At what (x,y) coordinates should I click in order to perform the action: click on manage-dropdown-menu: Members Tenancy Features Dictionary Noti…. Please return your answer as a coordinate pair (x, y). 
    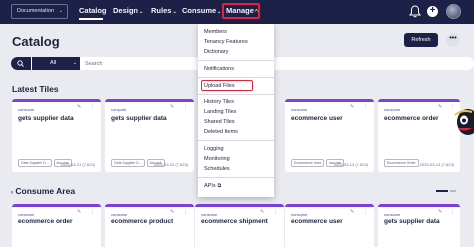
    Looking at the image, I should click on (236, 110).